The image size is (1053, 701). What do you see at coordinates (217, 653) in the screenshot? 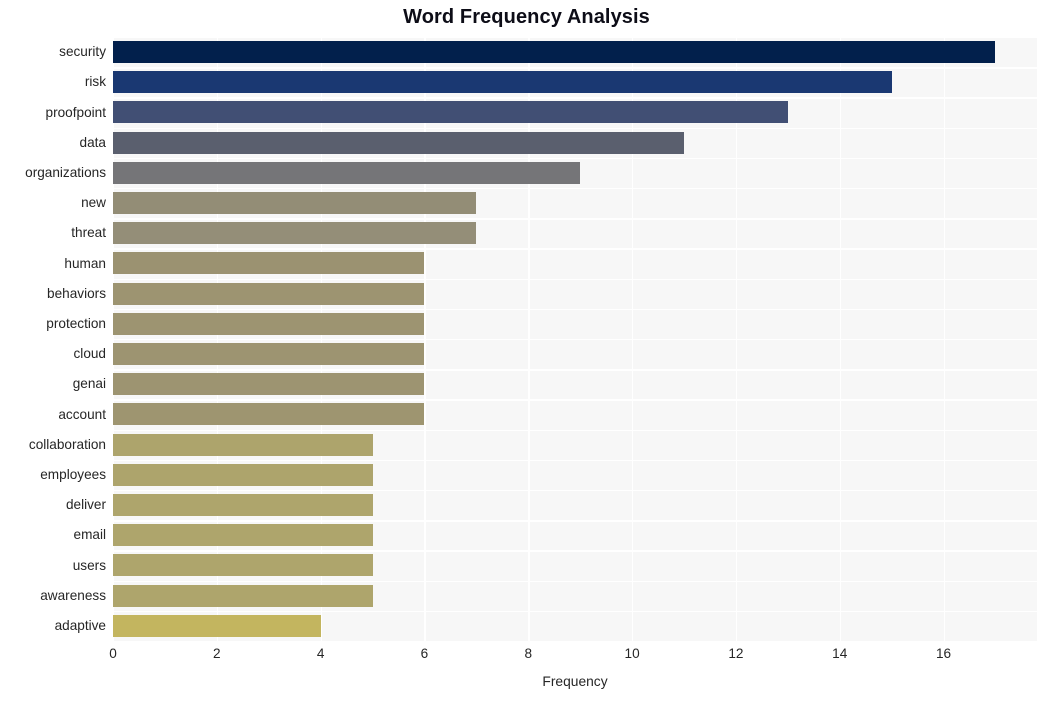
I see `x-axis-tick-label: 2` at bounding box center [217, 653].